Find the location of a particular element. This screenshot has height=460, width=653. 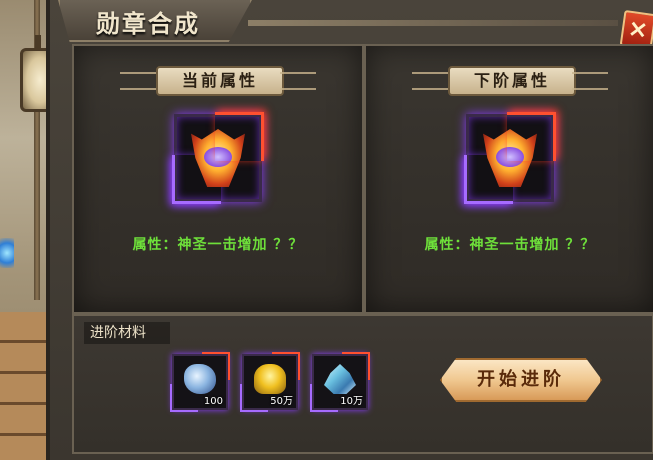

material-slot-crystal: 100 is located at coordinates (200, 382).